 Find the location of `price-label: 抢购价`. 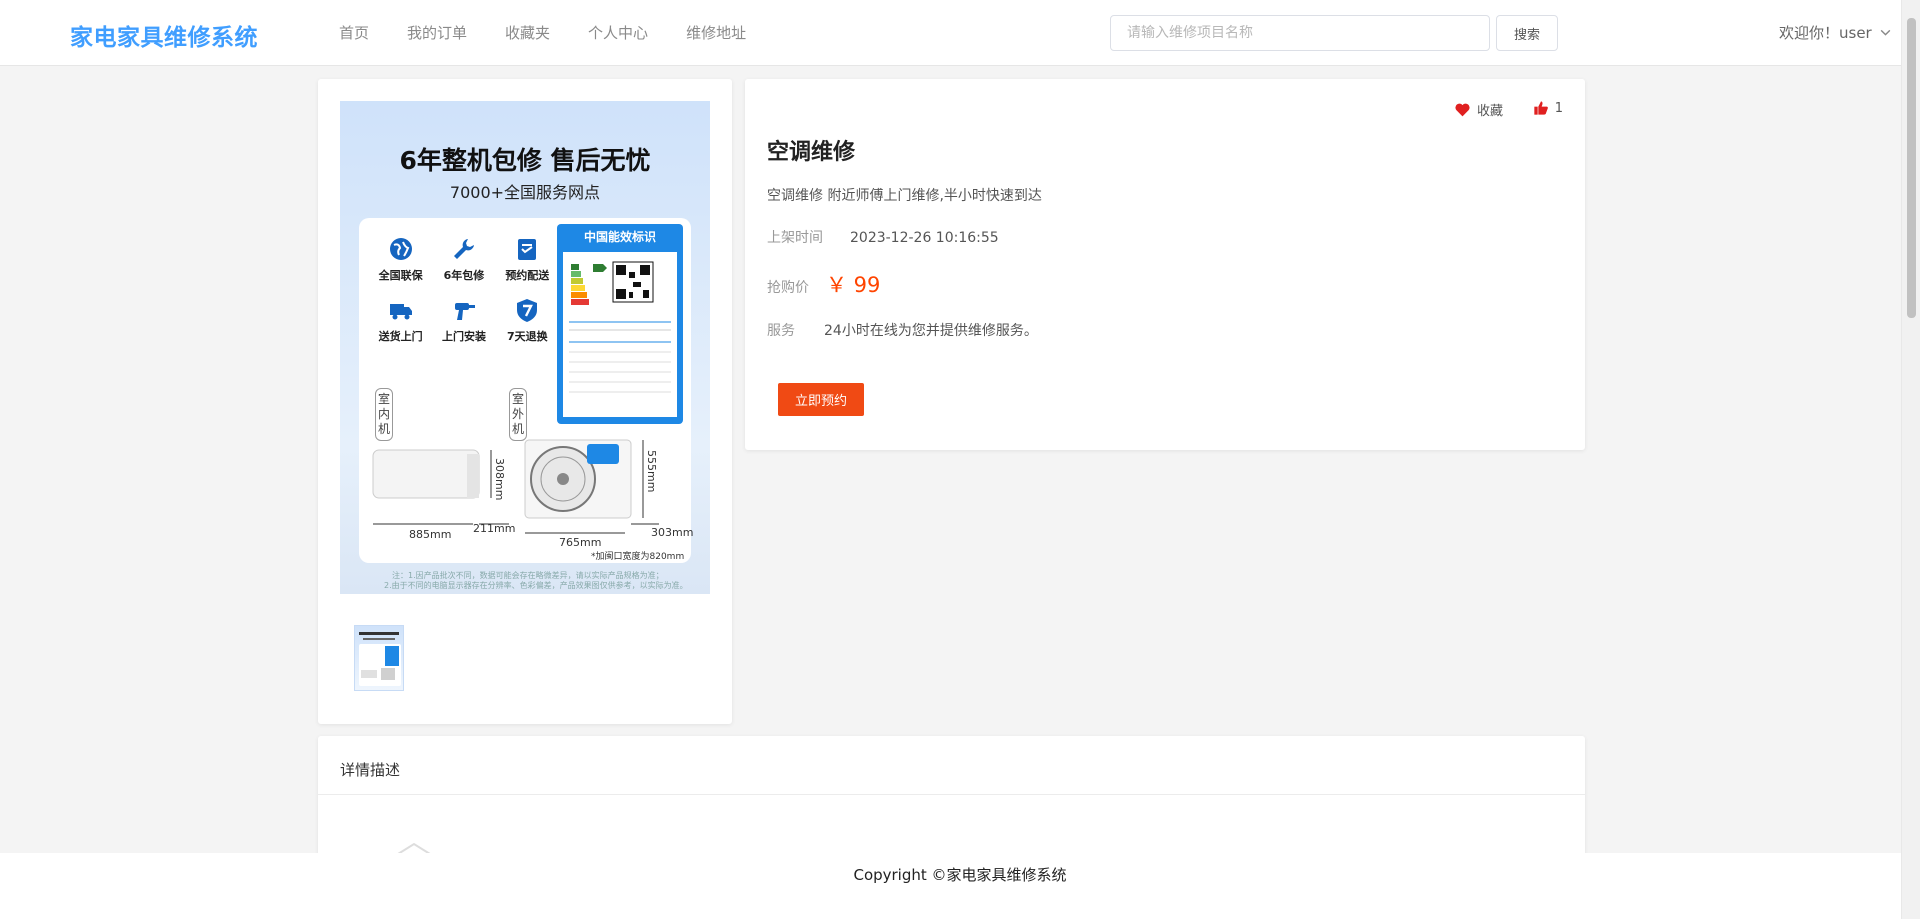

price-label: 抢购价 is located at coordinates (788, 288).